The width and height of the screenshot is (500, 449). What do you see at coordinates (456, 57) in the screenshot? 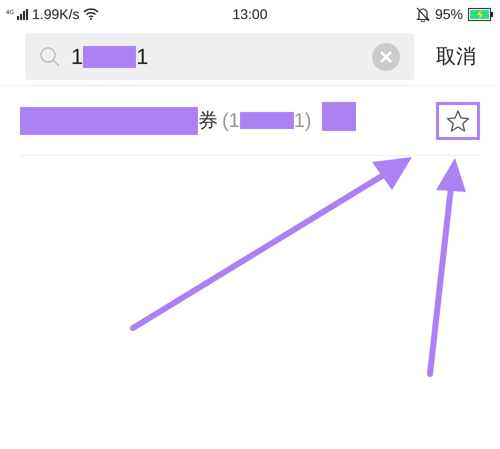
I see `cancel-button: 取消` at bounding box center [456, 57].